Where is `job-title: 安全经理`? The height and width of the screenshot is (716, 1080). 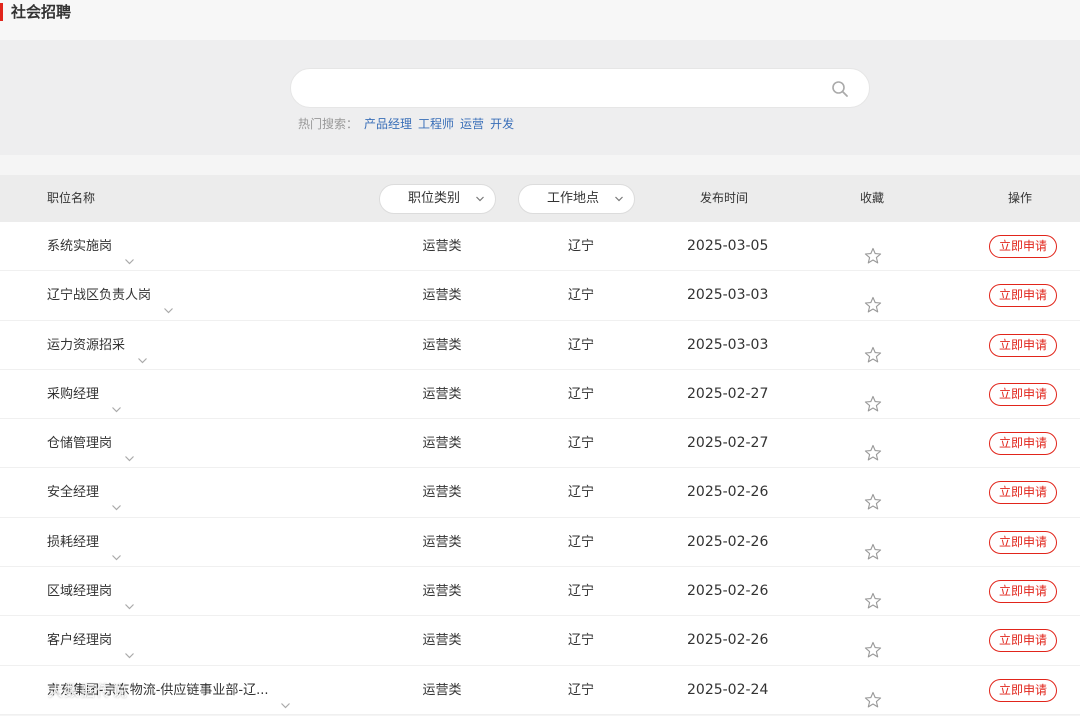 job-title: 安全经理 is located at coordinates (73, 492).